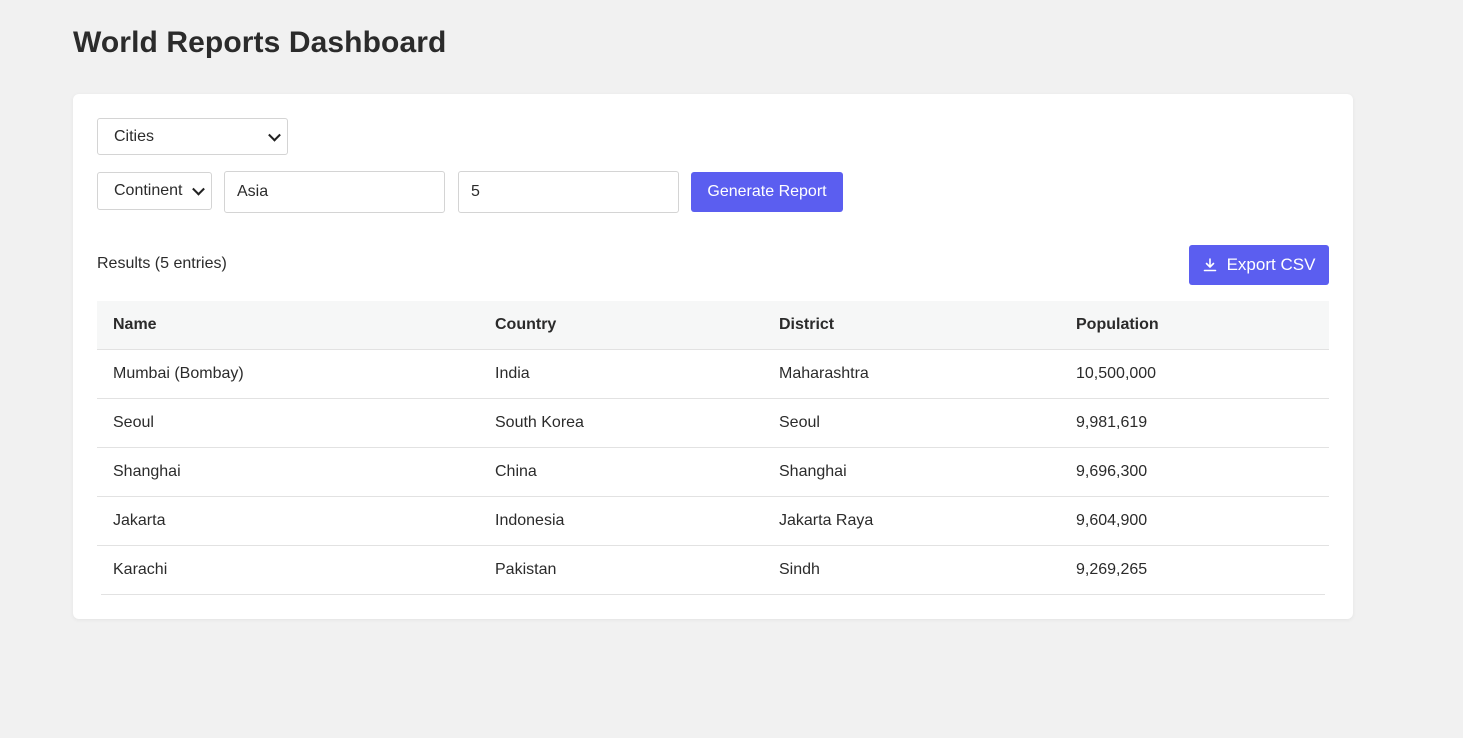  I want to click on generate-report-button: Generate Report, so click(767, 192).